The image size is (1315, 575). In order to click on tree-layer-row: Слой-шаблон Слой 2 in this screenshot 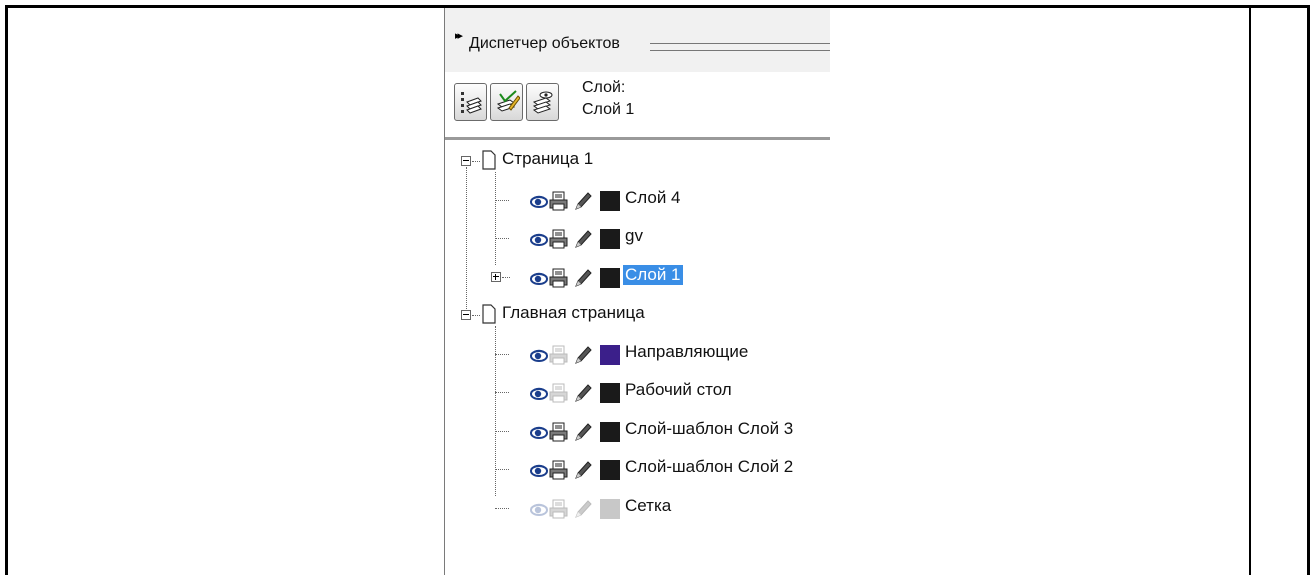, I will do `click(637, 469)`.